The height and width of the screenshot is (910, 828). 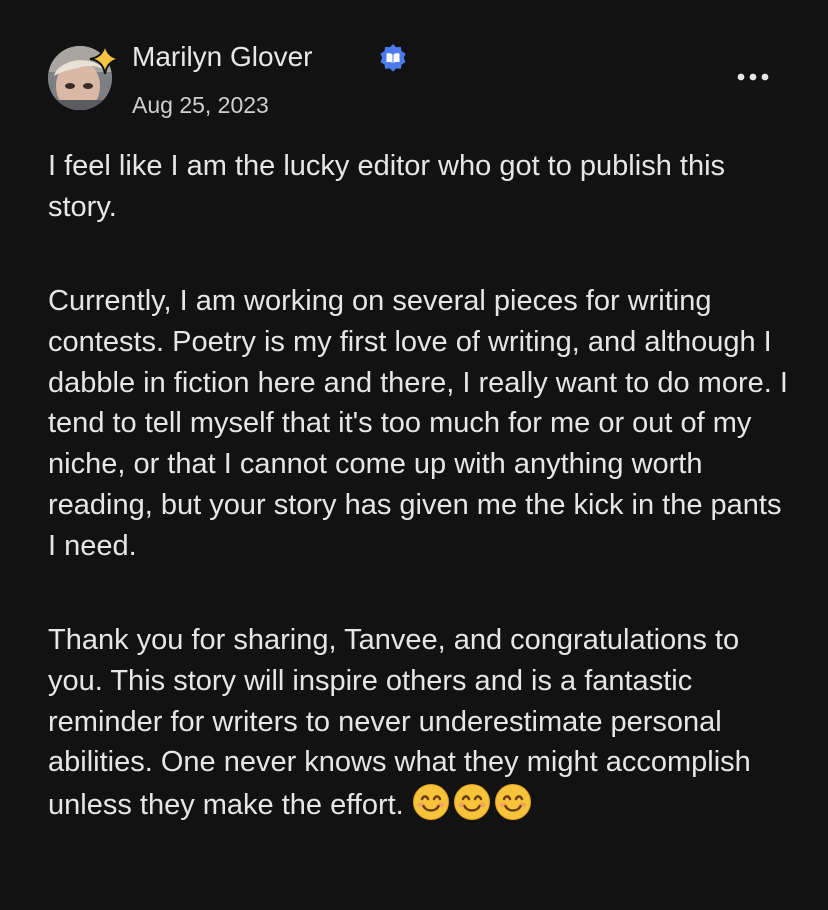 I want to click on sparkle-icon, so click(x=105, y=59).